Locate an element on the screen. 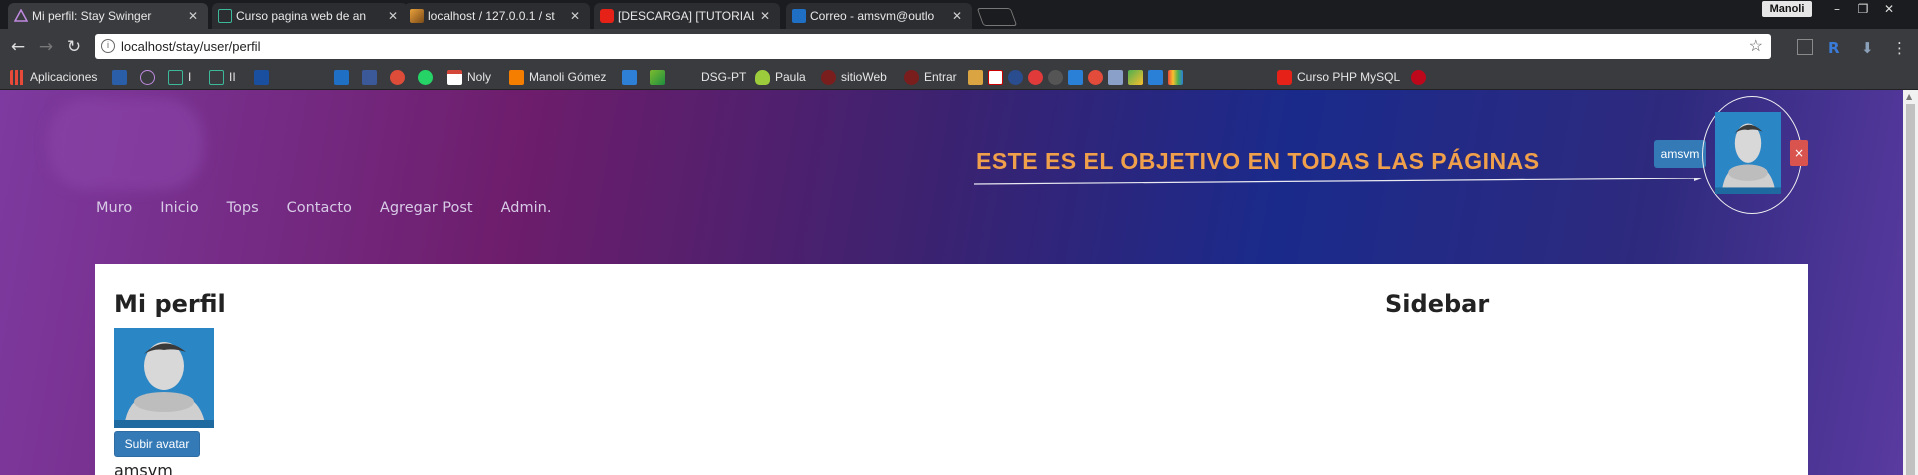 Image resolution: width=1918 pixels, height=475 pixels. new-tab-button is located at coordinates (997, 17).